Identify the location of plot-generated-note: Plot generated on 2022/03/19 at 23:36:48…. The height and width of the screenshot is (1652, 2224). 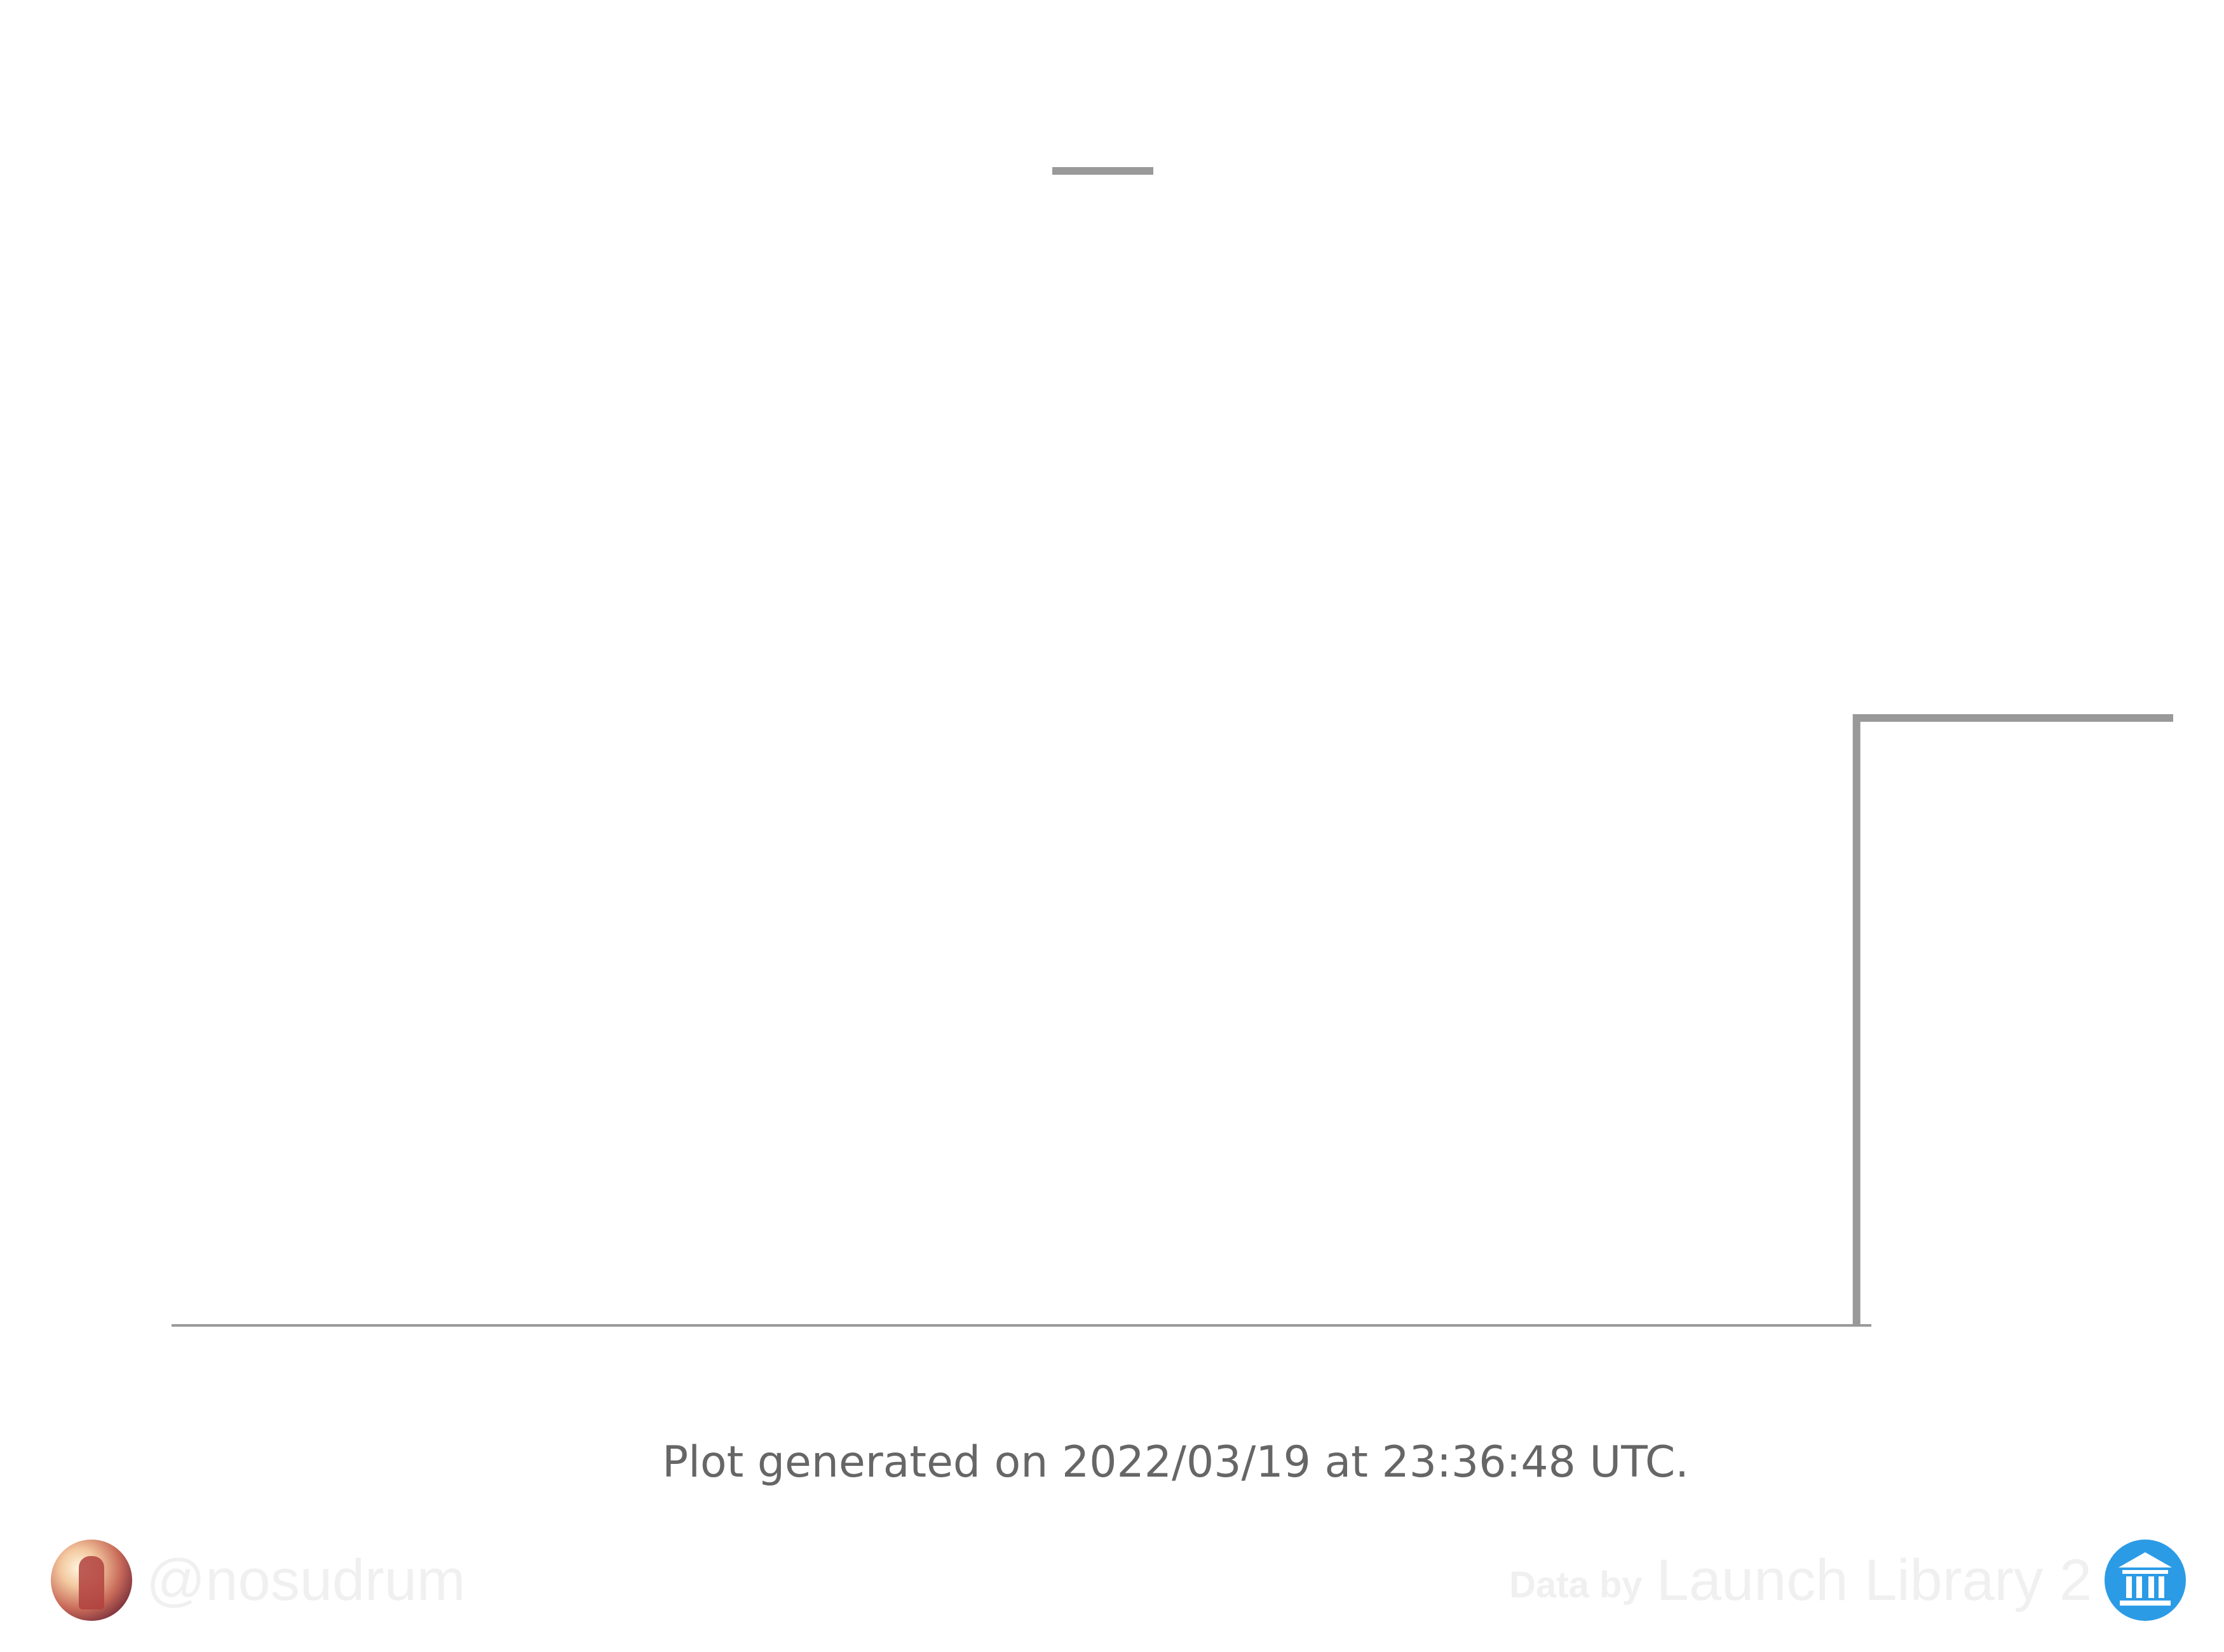
(1175, 1462).